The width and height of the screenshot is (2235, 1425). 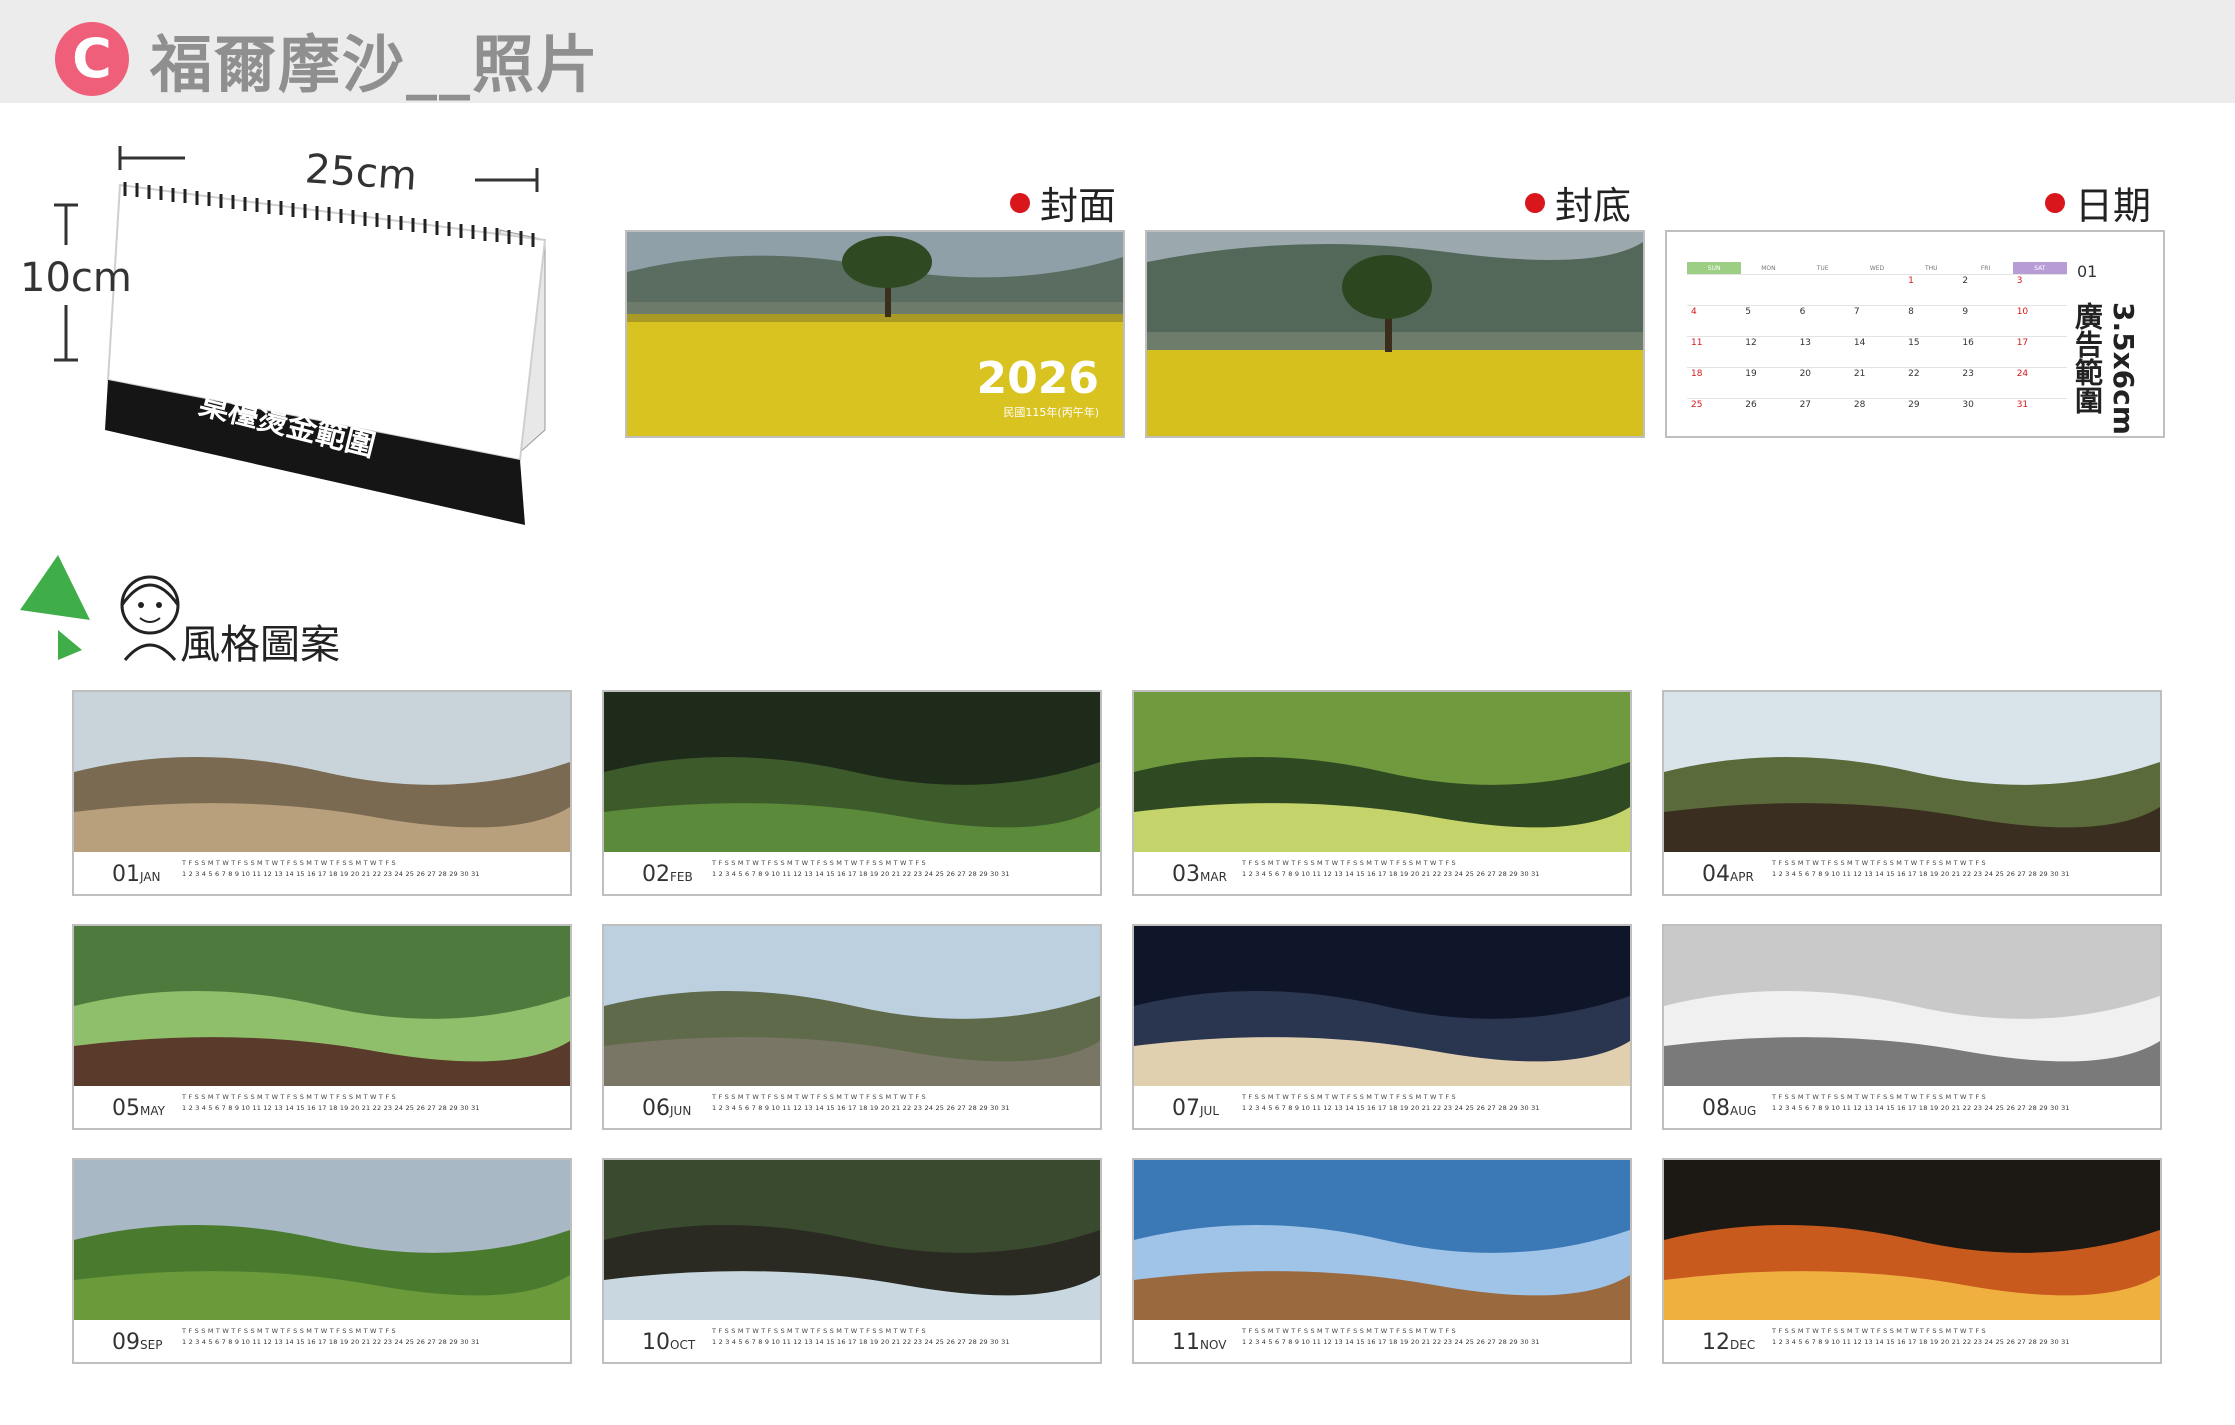 What do you see at coordinates (1877, 321) in the screenshot?
I see `date-cell: 7` at bounding box center [1877, 321].